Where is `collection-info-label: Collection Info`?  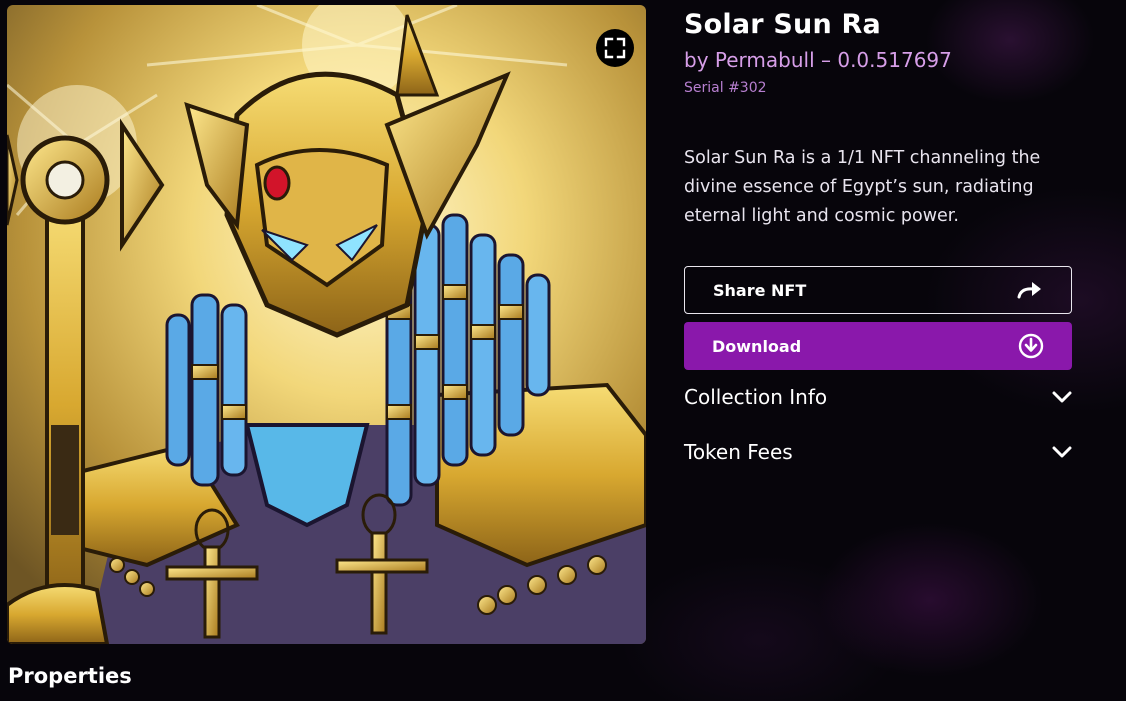 collection-info-label: Collection Info is located at coordinates (756, 397).